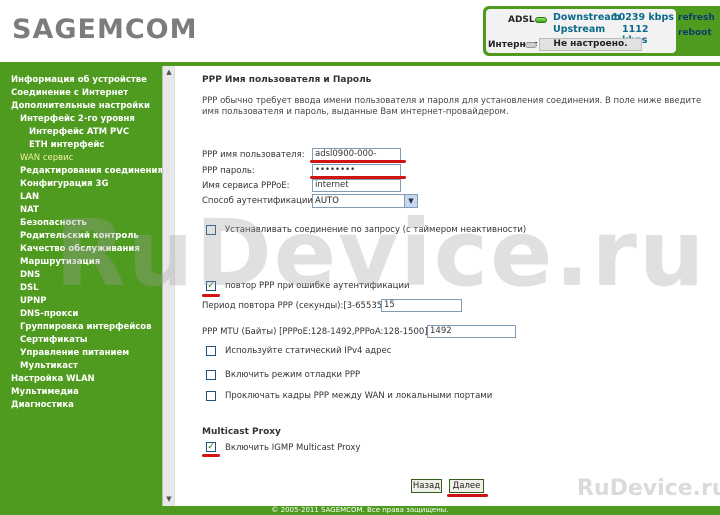 This screenshot has width=720, height=515. What do you see at coordinates (53, 379) in the screenshot?
I see `sidebar-item-wlan-settings: Настройка WLAN` at bounding box center [53, 379].